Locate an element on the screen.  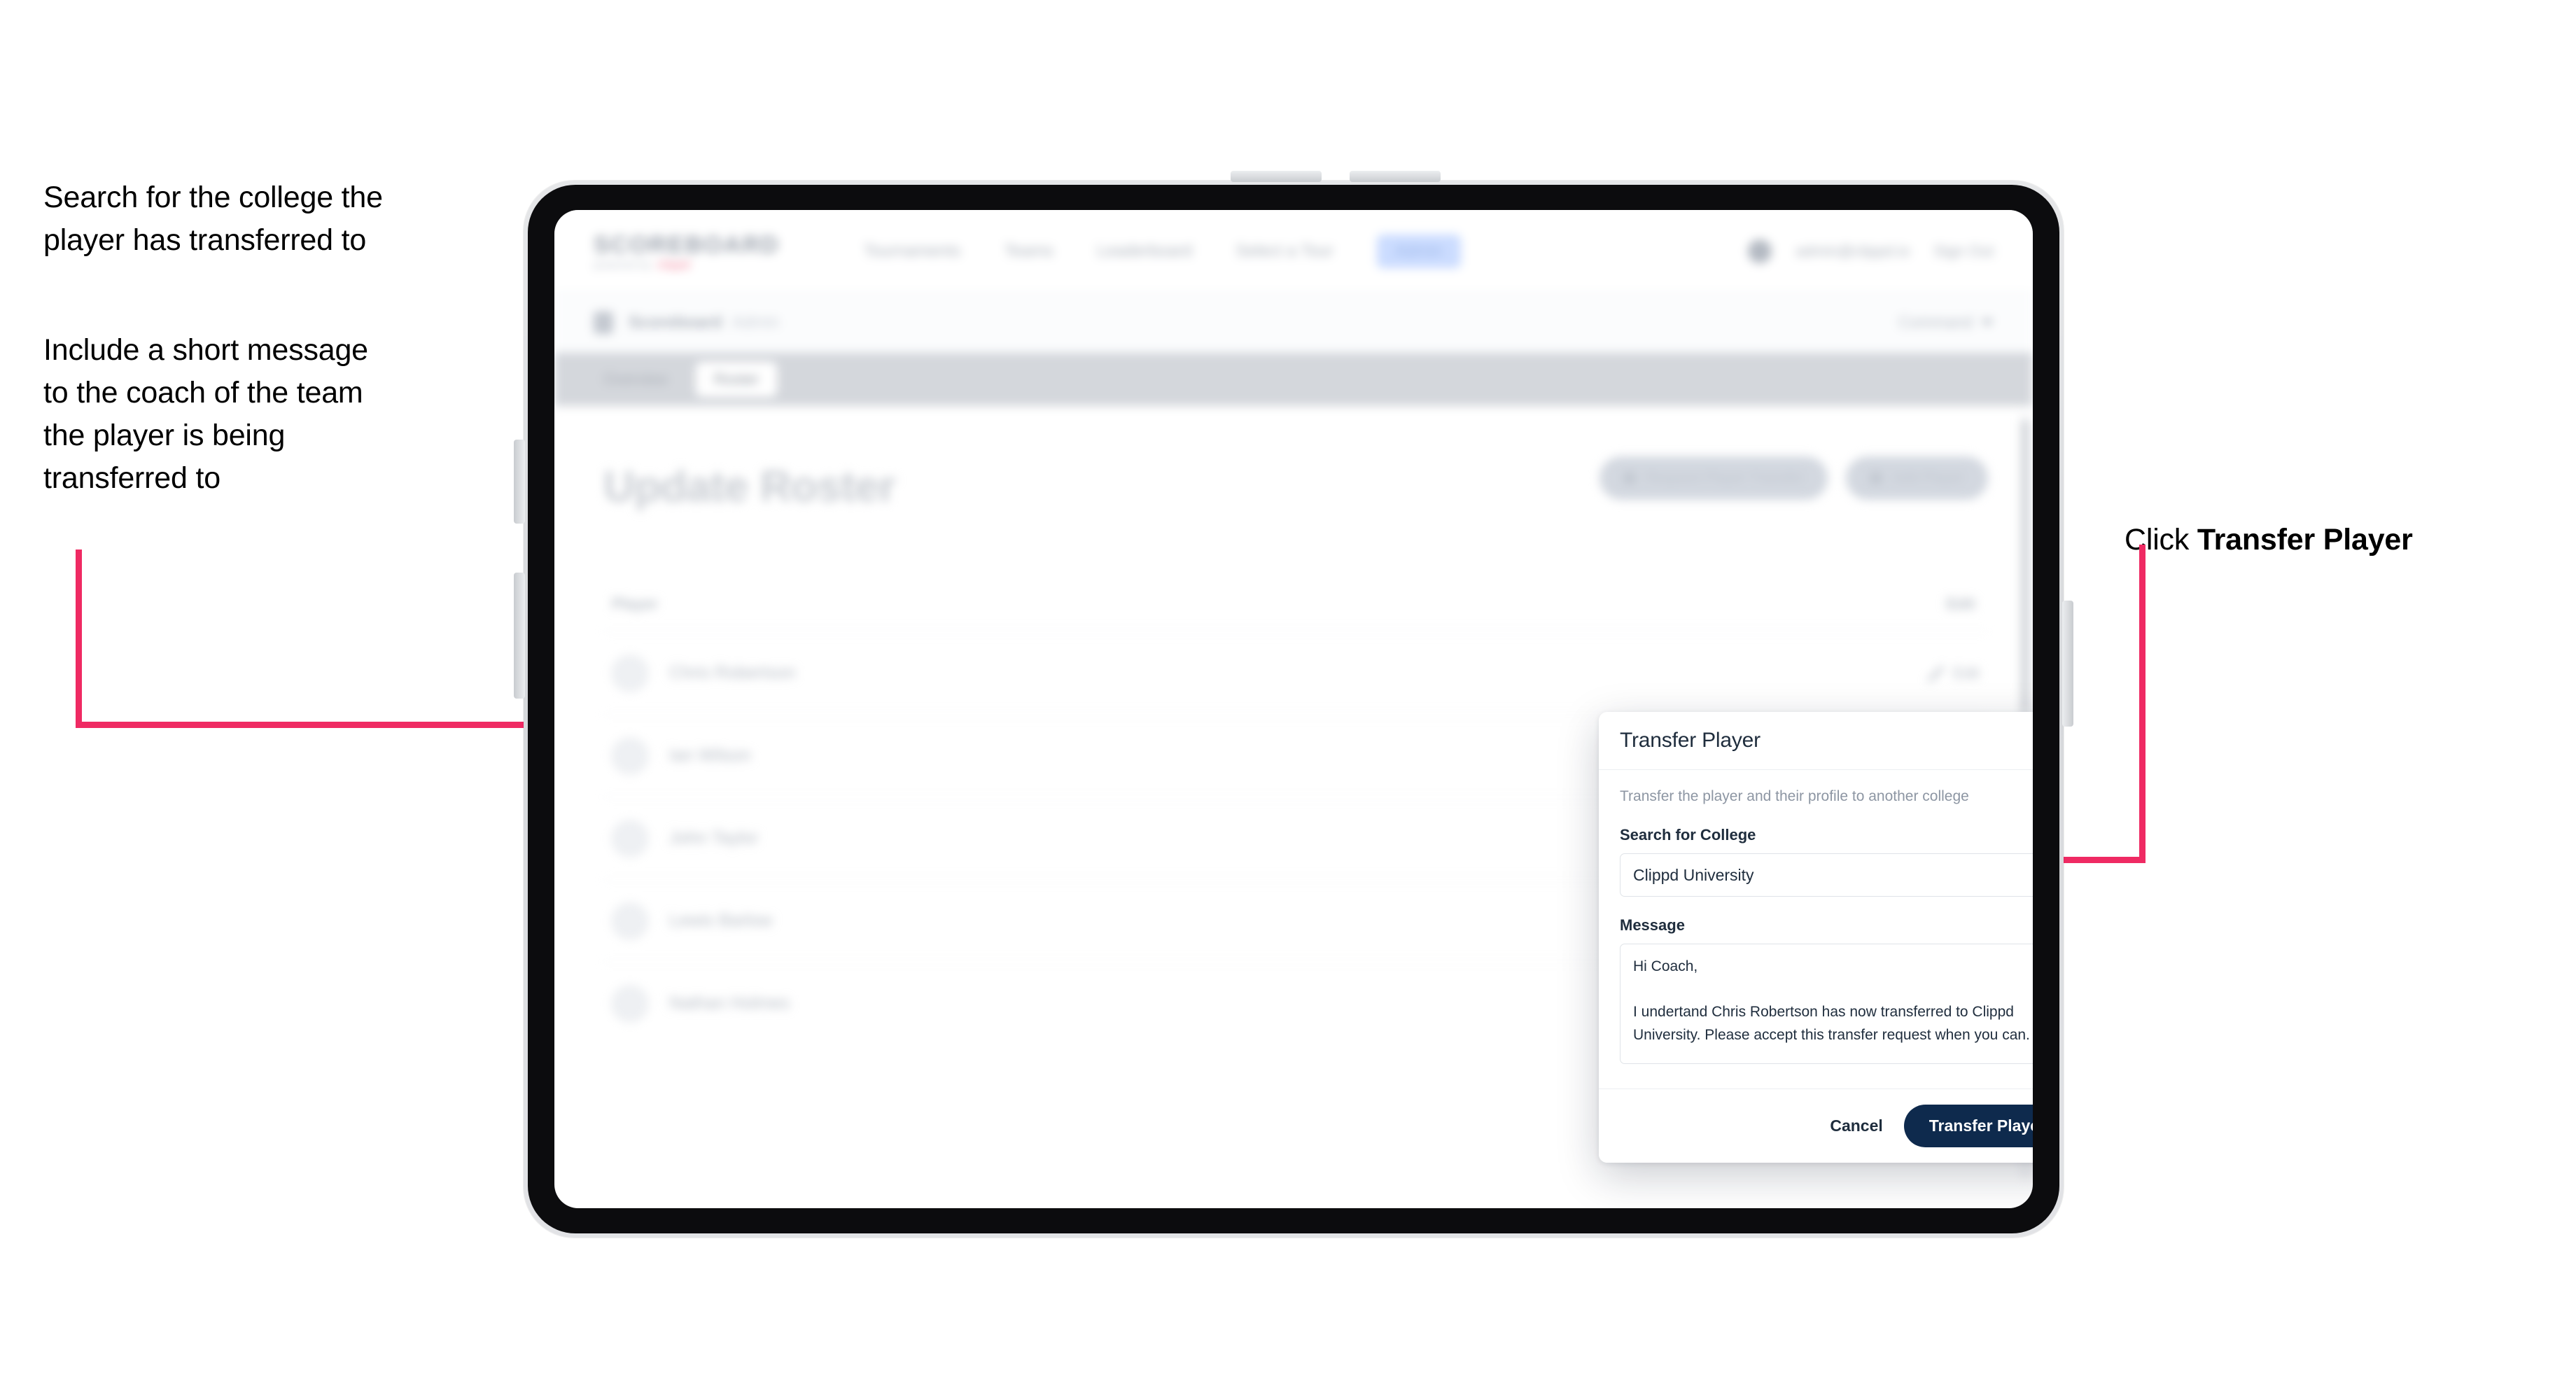
player-name: Chris Robertson is located at coordinates (732, 672).